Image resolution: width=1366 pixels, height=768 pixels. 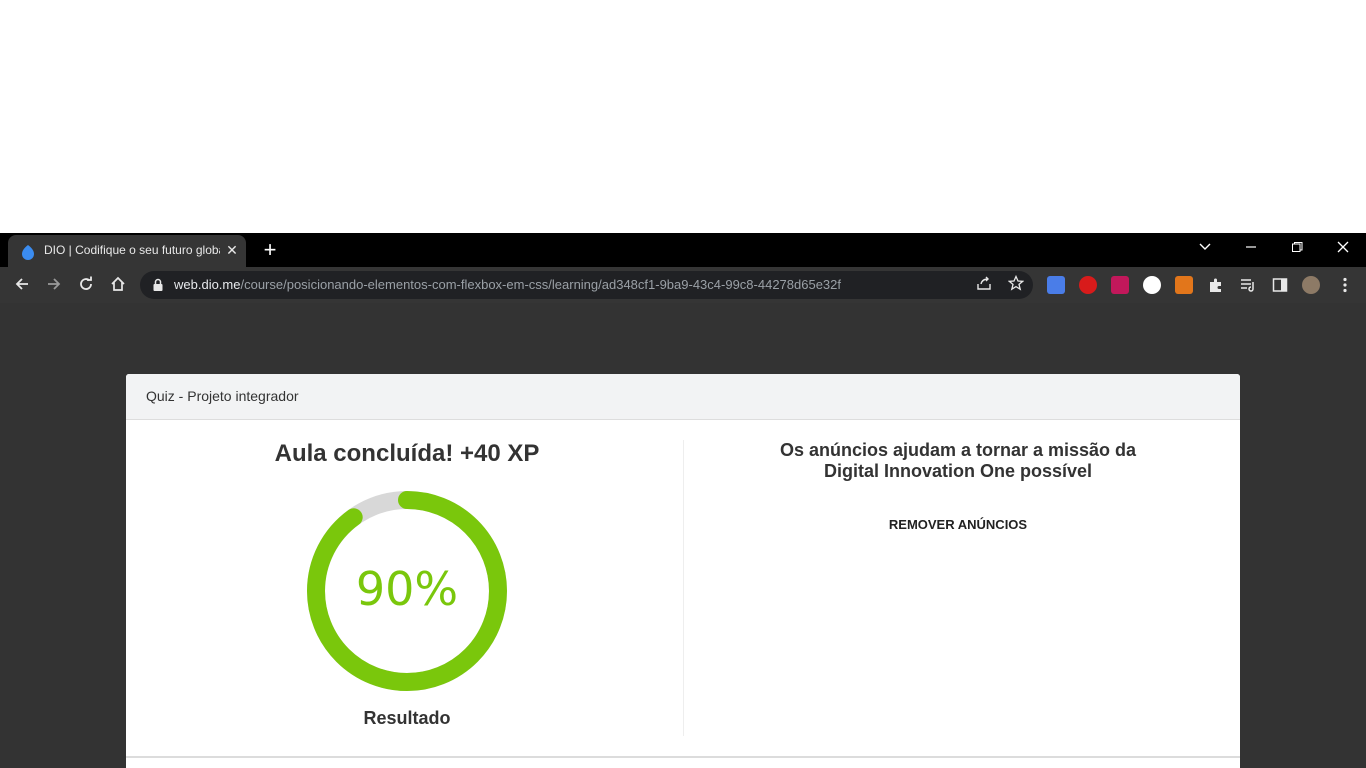 I want to click on bookmark-star-icon, so click(x=1016, y=284).